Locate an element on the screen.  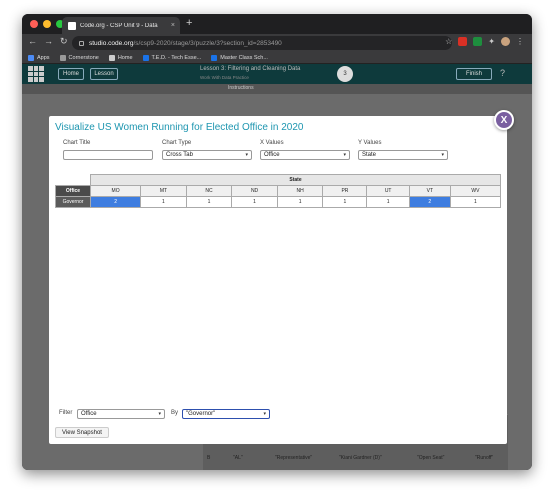
filter-select: Office ▾ is located at coordinates (121, 414).